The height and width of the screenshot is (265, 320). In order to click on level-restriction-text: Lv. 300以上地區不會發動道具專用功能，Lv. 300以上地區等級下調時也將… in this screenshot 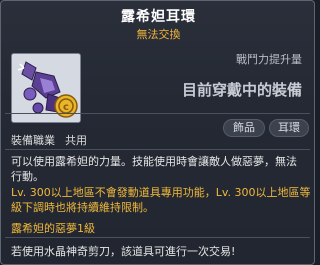, I will do `click(161, 200)`.